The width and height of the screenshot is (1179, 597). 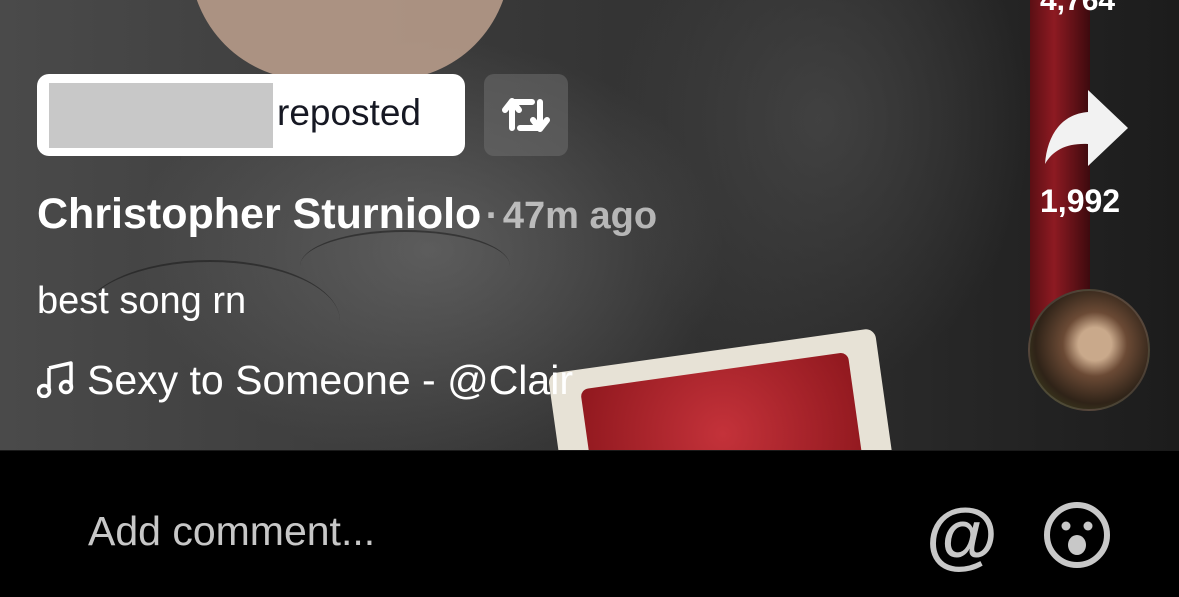 What do you see at coordinates (350, 40) in the screenshot?
I see `video-frame-skin` at bounding box center [350, 40].